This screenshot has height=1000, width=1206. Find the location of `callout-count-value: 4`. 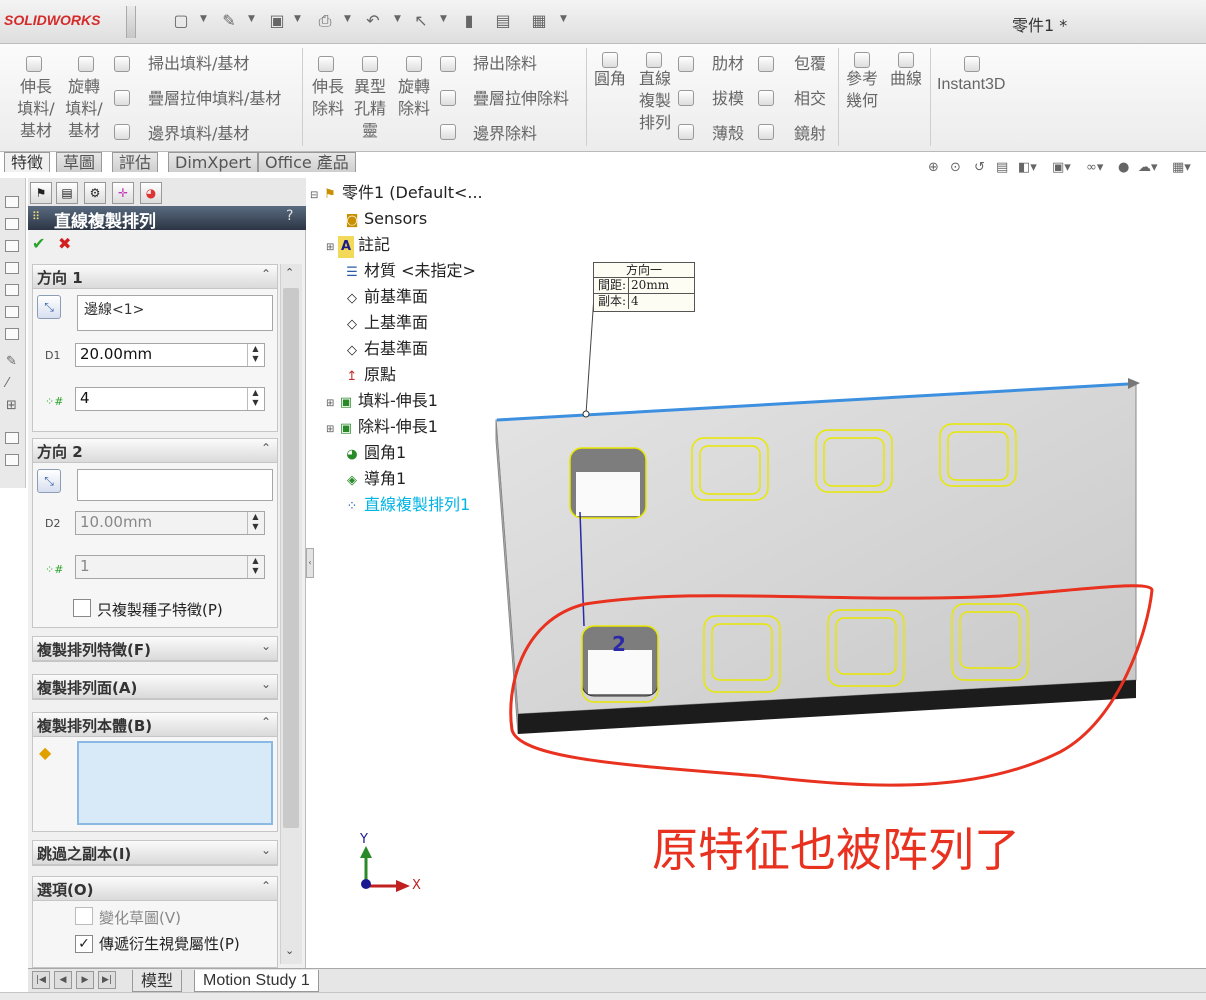

callout-count-value: 4 is located at coordinates (657, 301).